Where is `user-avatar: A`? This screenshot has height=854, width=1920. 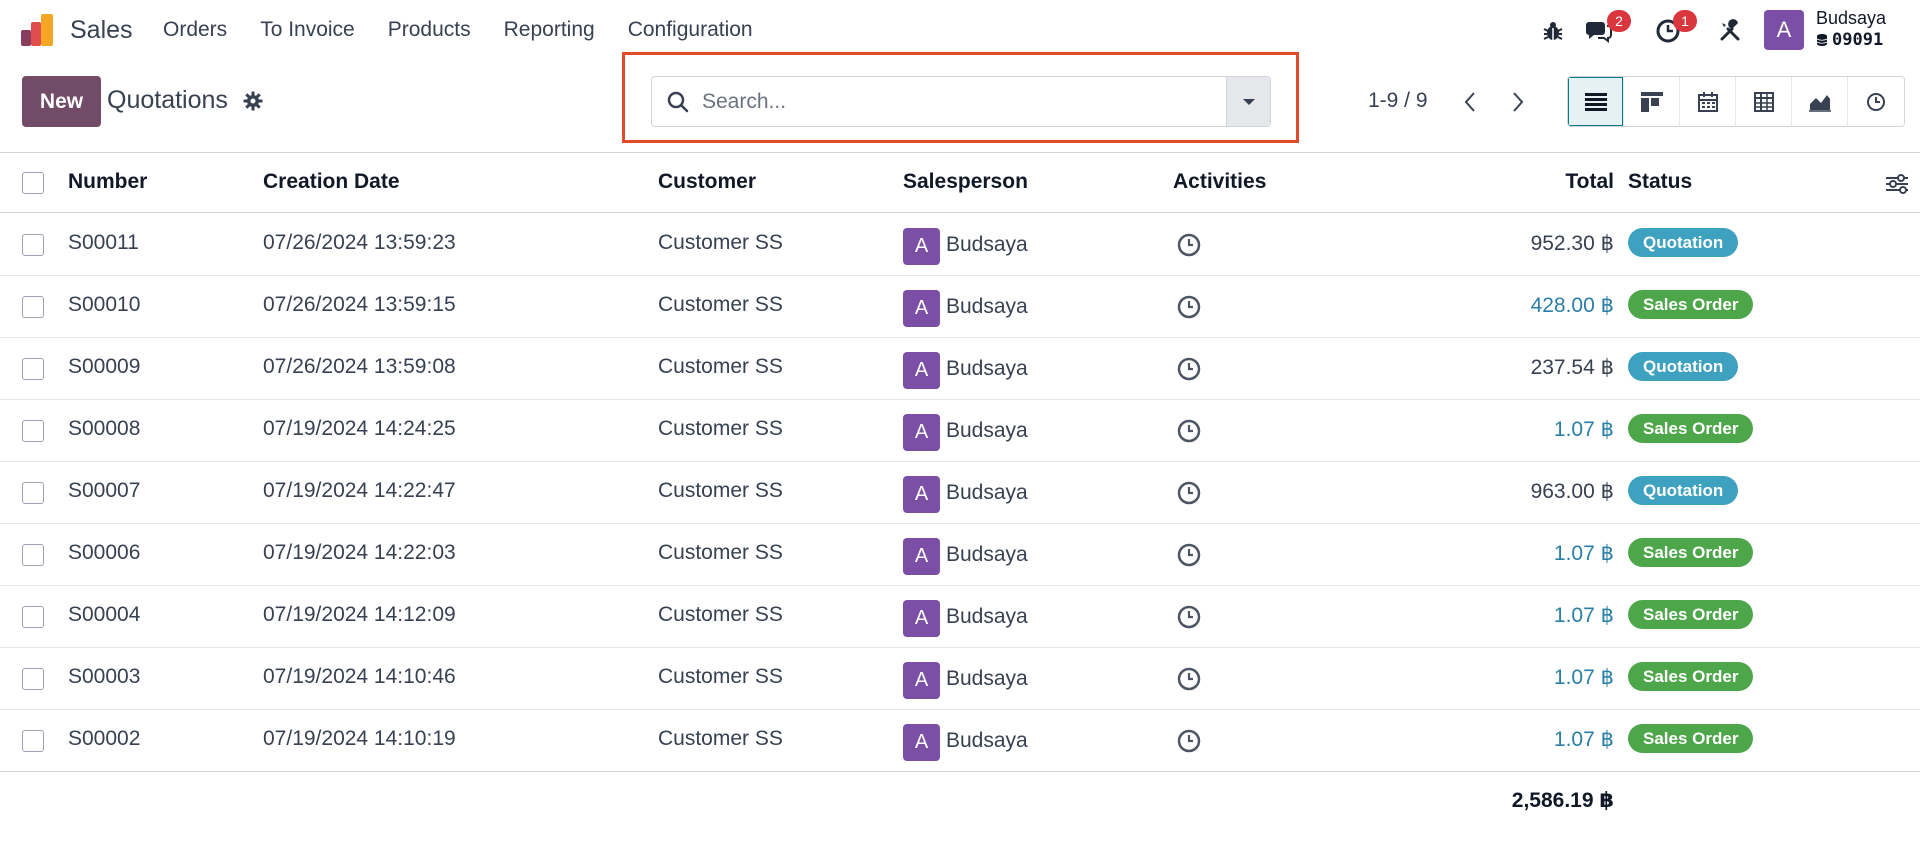 user-avatar: A is located at coordinates (1784, 30).